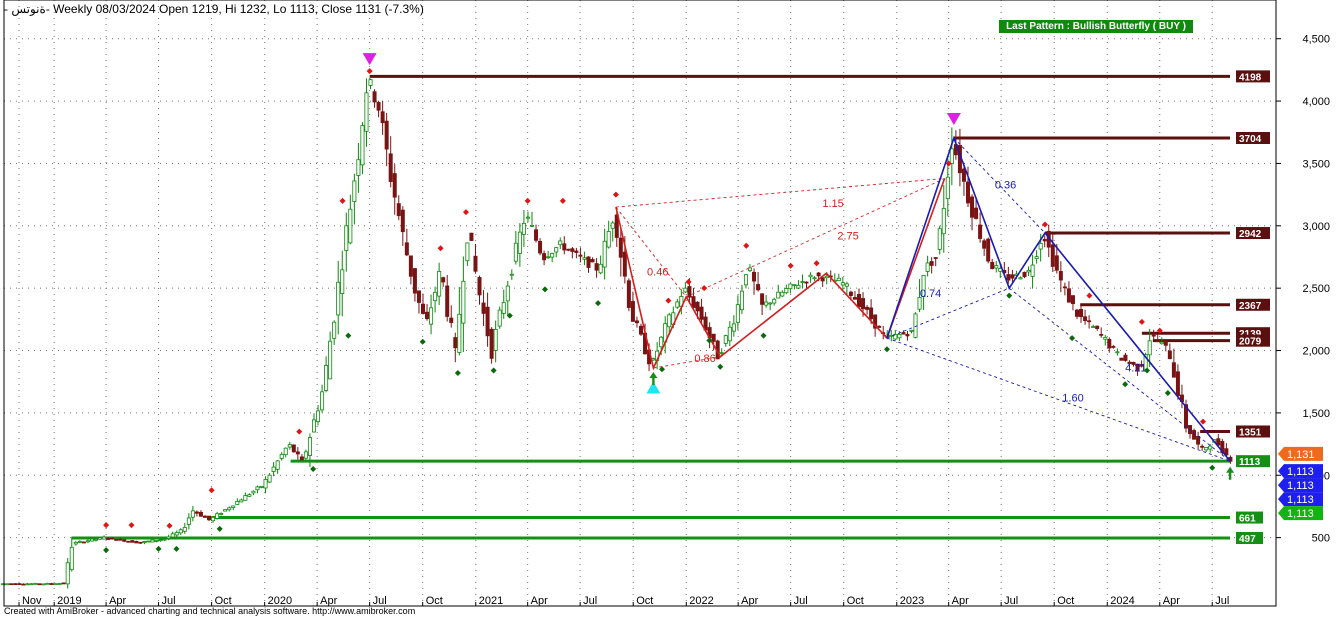 The height and width of the screenshot is (619, 1336). I want to click on y-tick-label: 1,500, so click(1316, 414).